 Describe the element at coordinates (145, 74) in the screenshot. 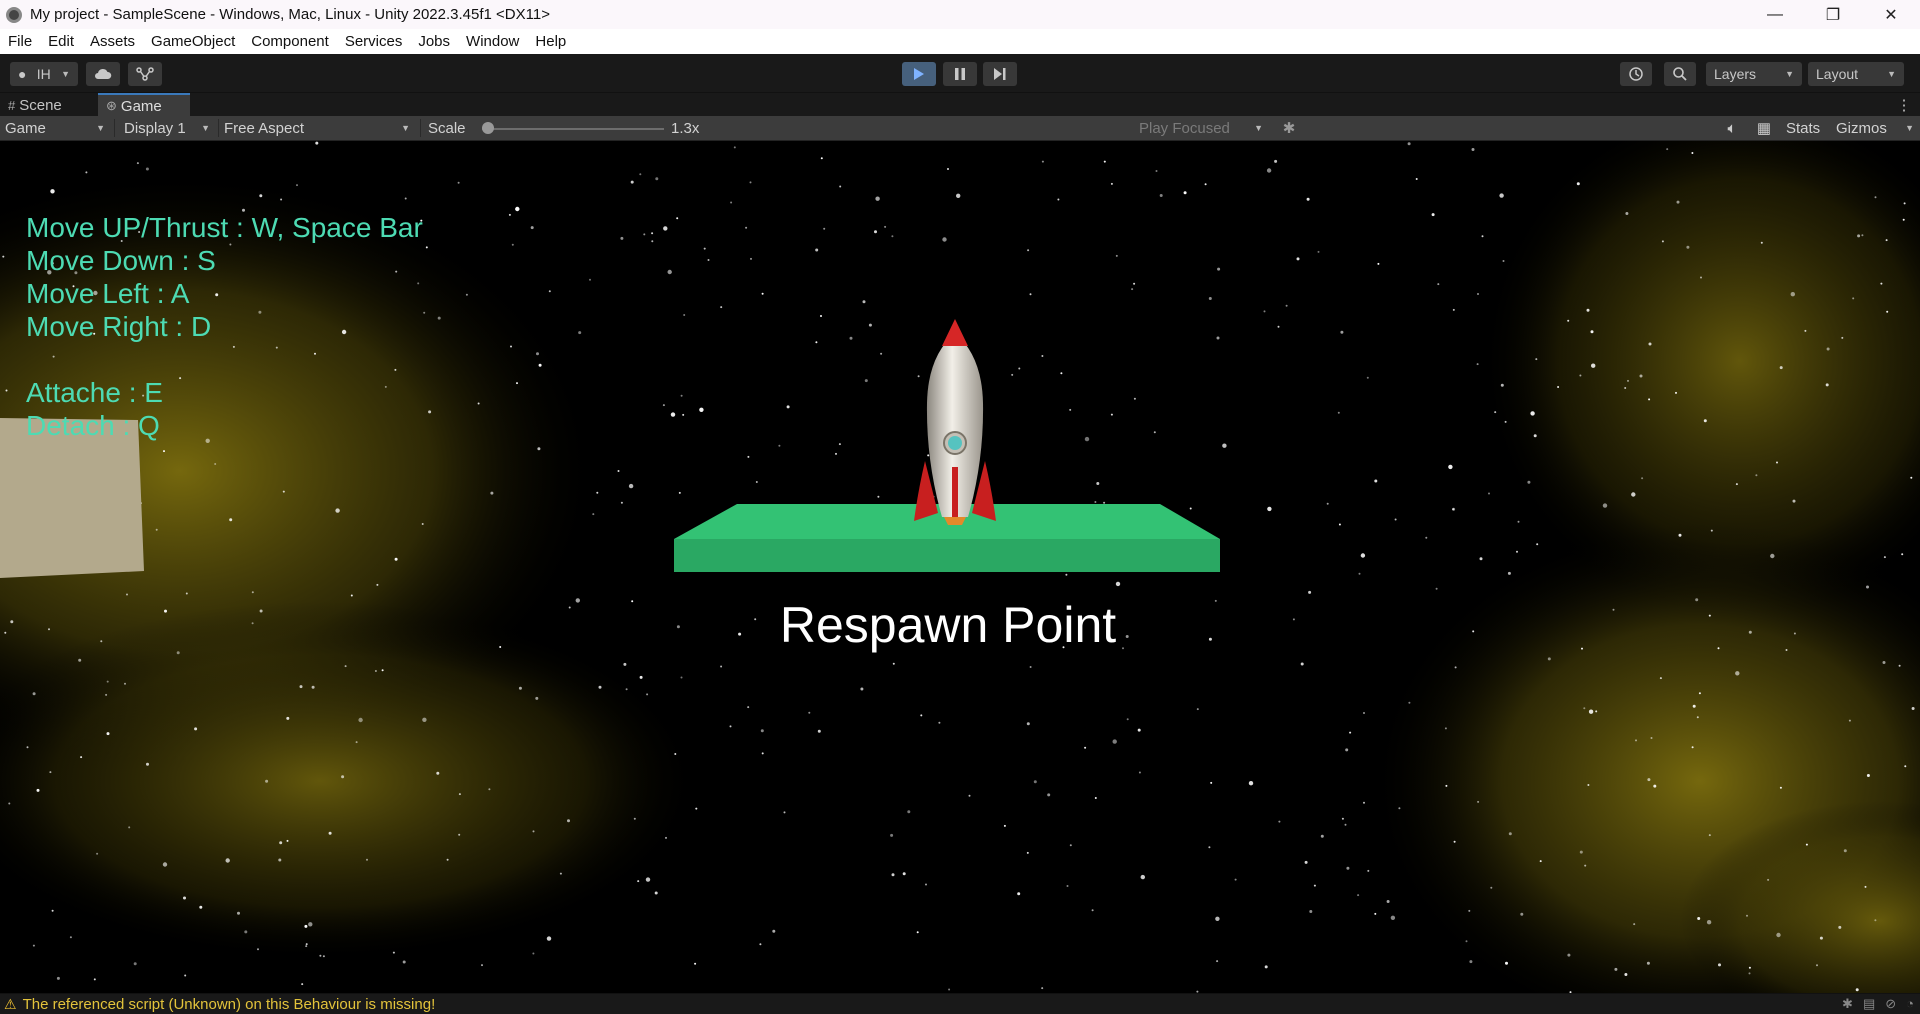

I see `collab-button` at that location.